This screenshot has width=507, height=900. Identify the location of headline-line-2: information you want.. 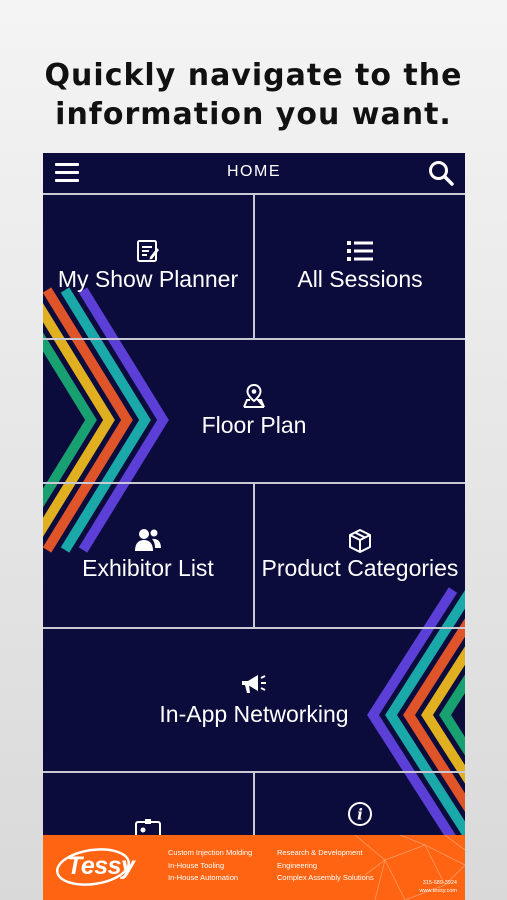
(253, 114).